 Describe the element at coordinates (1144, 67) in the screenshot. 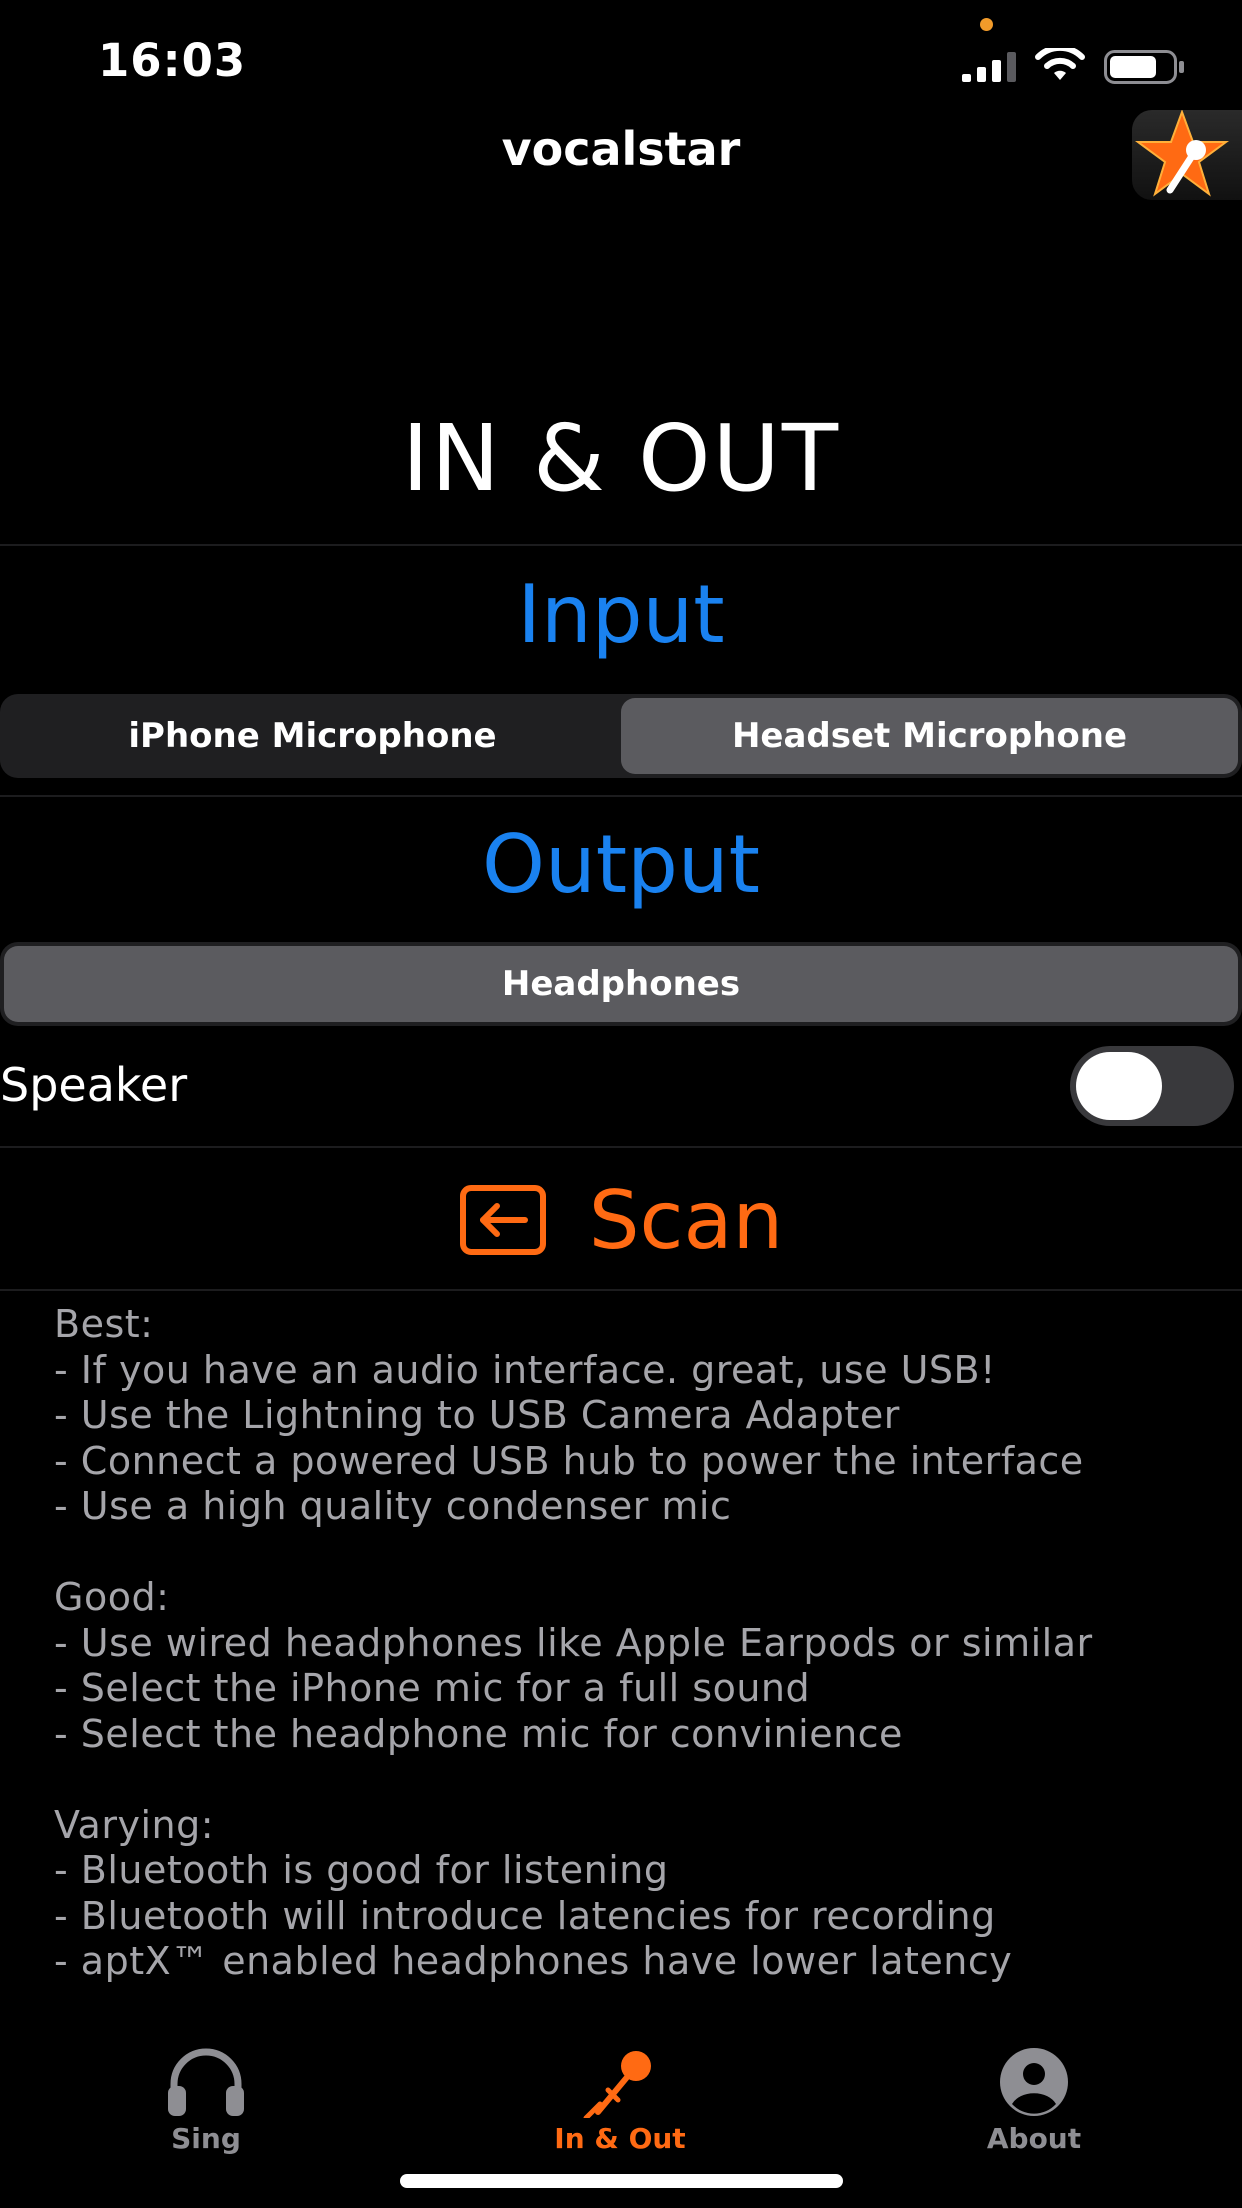

I see `battery-icon` at that location.